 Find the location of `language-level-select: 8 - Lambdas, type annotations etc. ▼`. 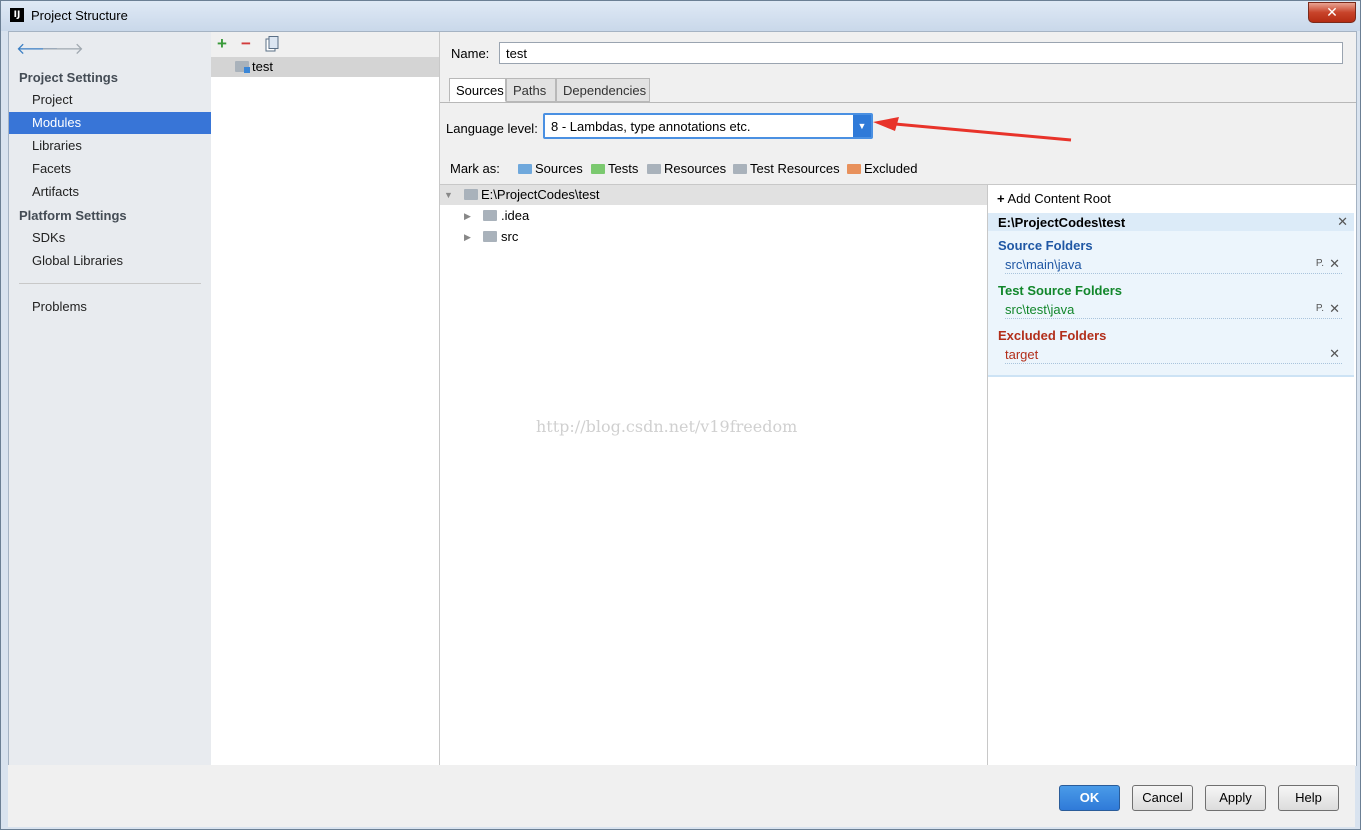

language-level-select: 8 - Lambdas, type annotations etc. ▼ is located at coordinates (708, 126).